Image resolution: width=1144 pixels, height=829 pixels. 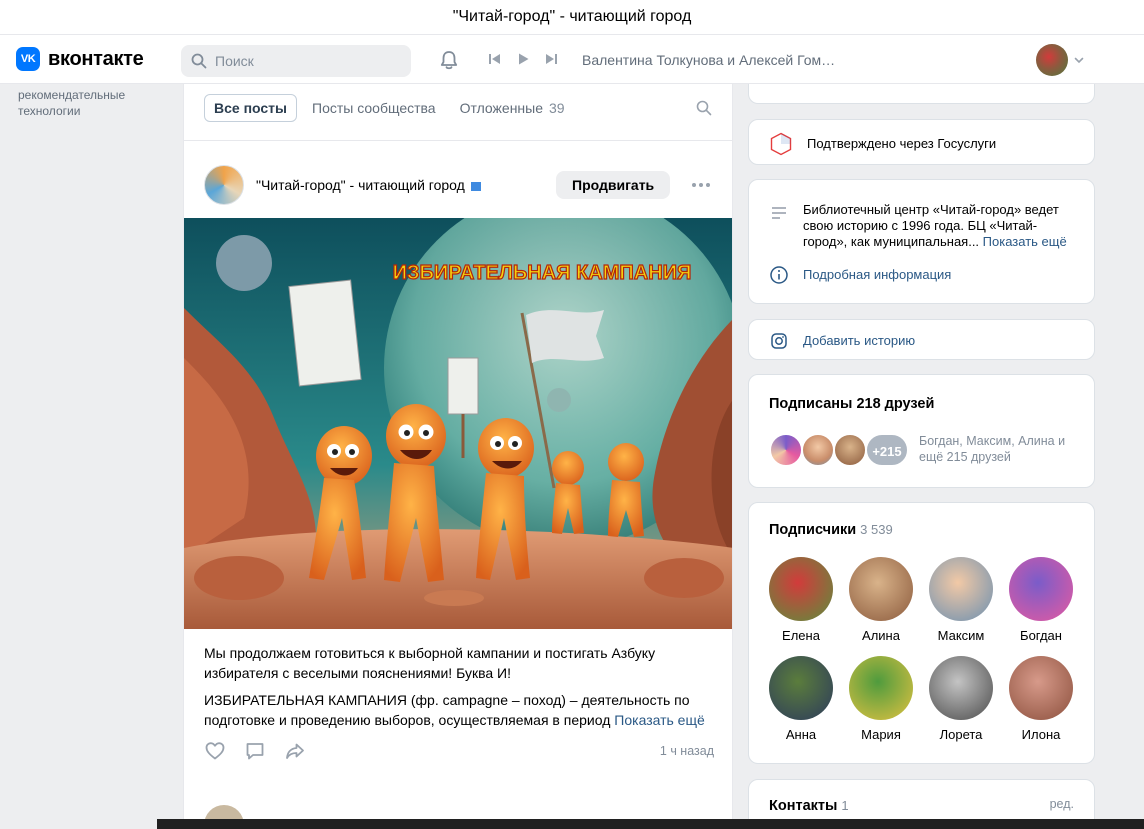 I want to click on subscriber-name: Мария, so click(x=881, y=734).